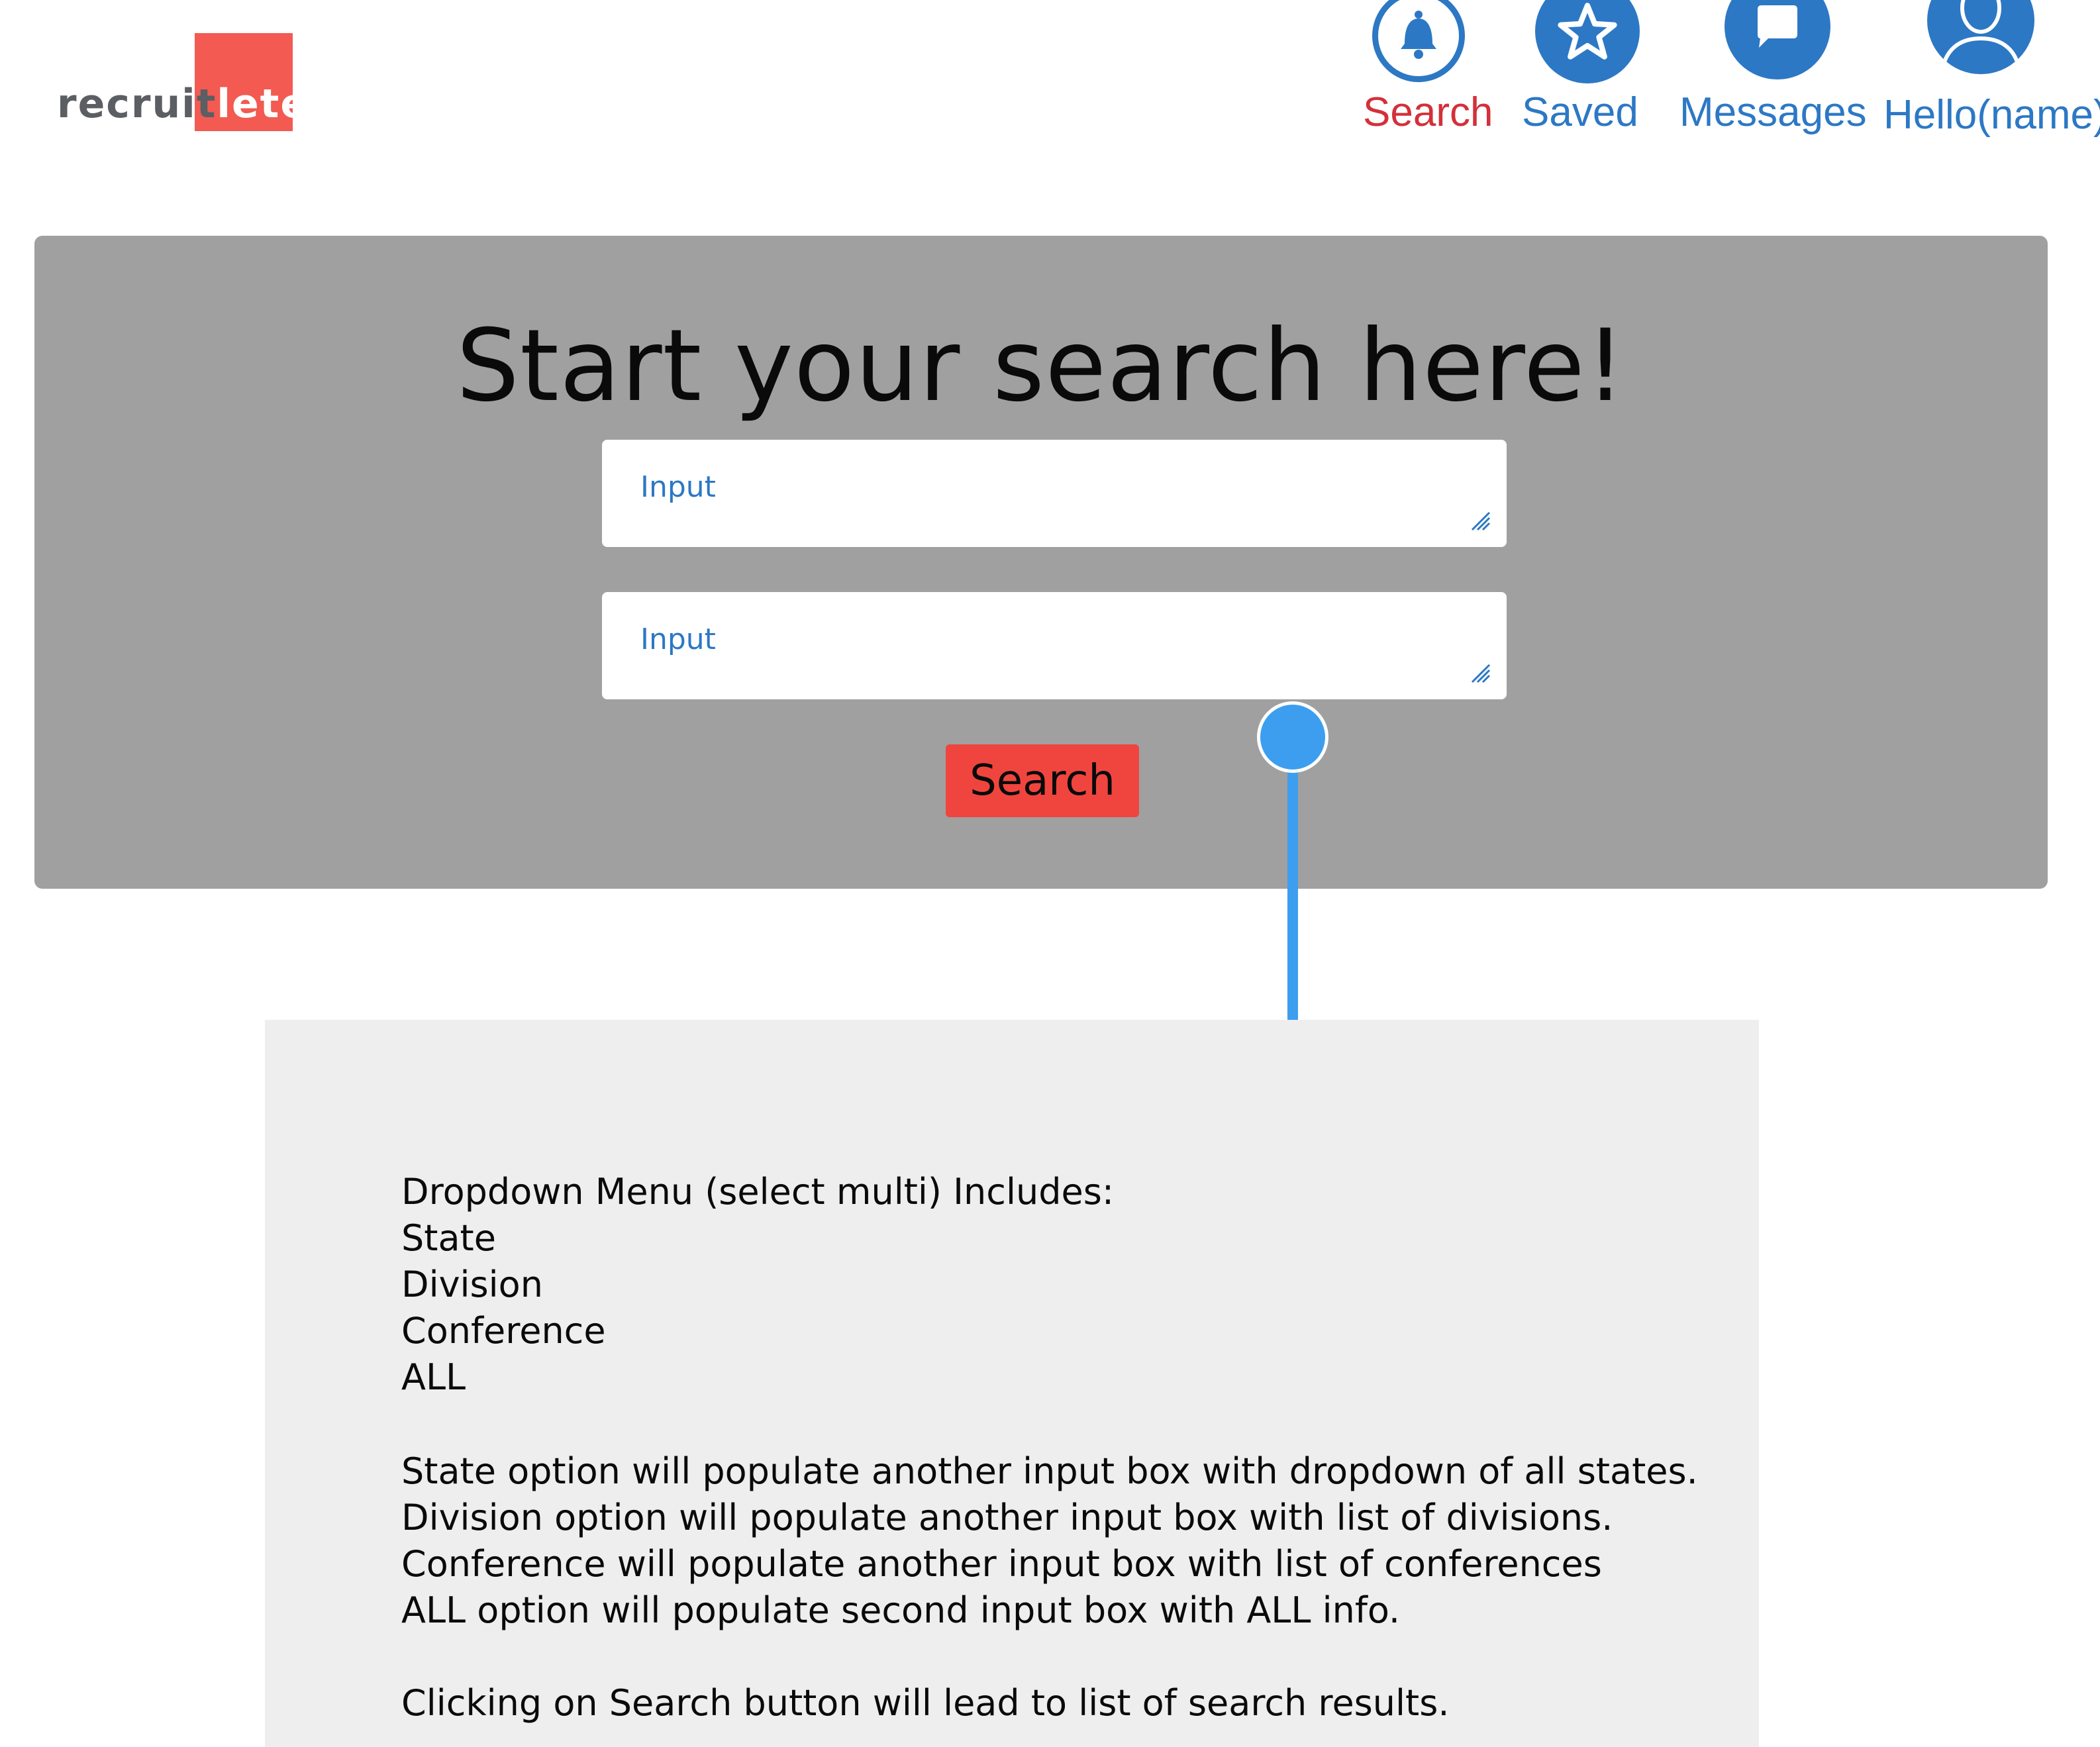 Image resolution: width=2100 pixels, height=1747 pixels. Describe the element at coordinates (1980, 37) in the screenshot. I see `user-icon` at that location.